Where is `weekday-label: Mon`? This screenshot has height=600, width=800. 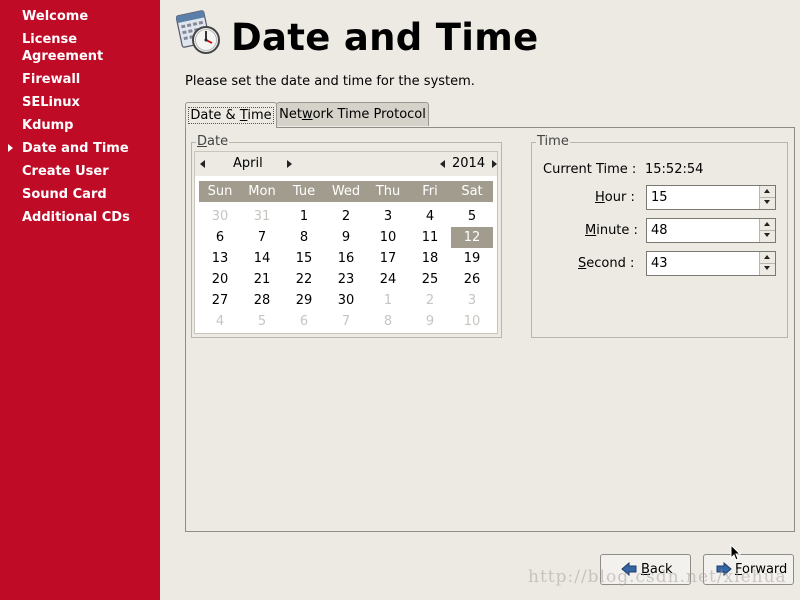
weekday-label: Mon is located at coordinates (262, 191).